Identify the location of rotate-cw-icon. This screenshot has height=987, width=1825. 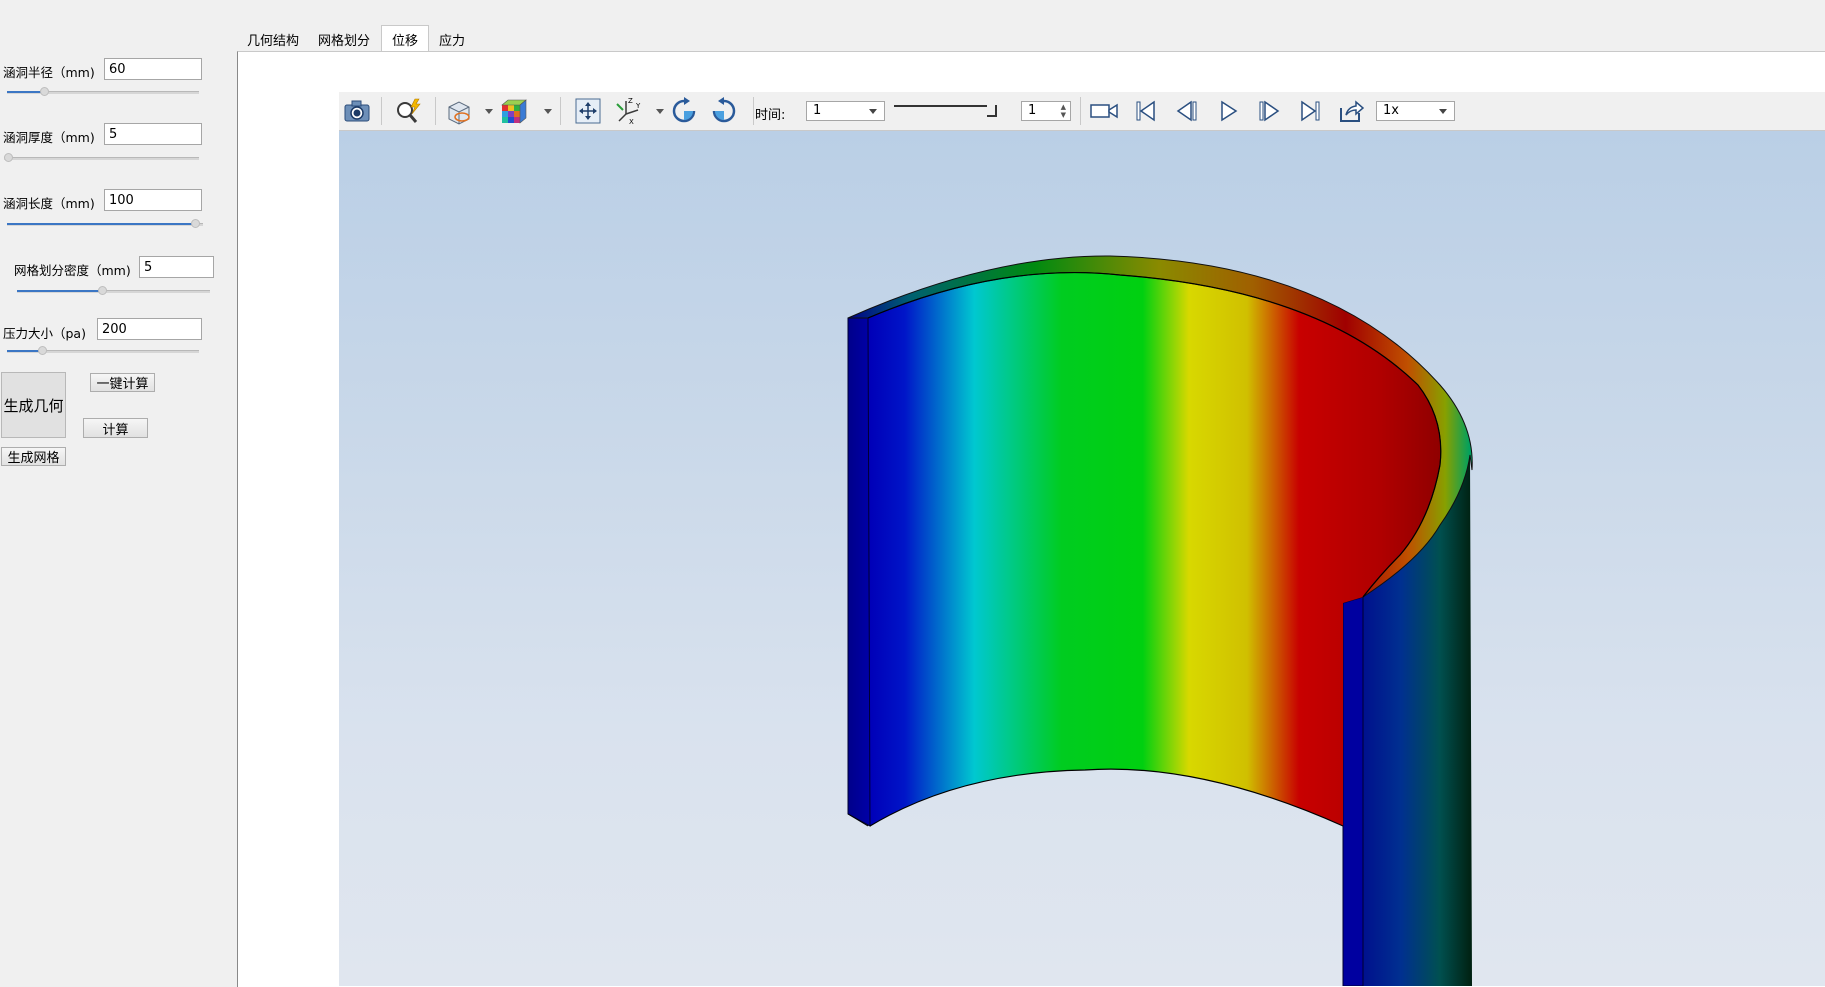
(684, 111).